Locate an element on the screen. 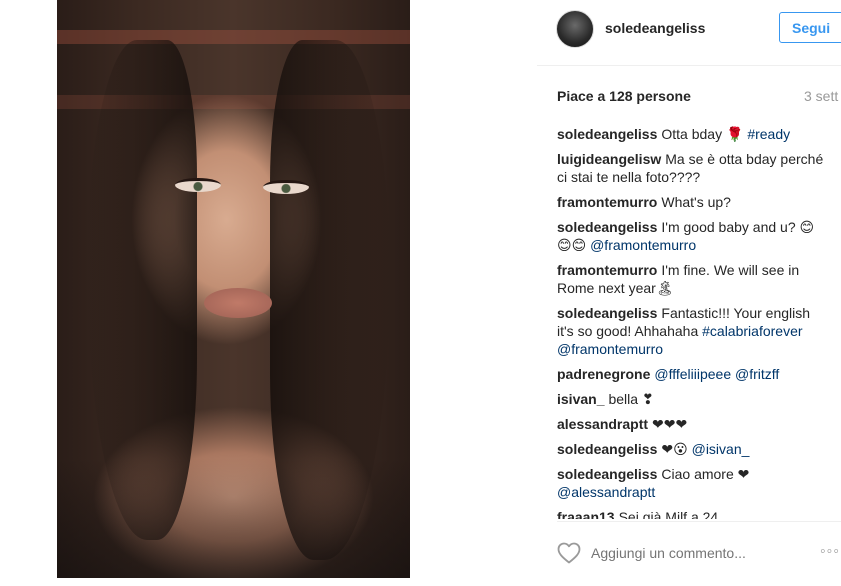 The height and width of the screenshot is (586, 841). comment-item: fraaan13 Sei già Milf a 24 is located at coordinates (691, 513).